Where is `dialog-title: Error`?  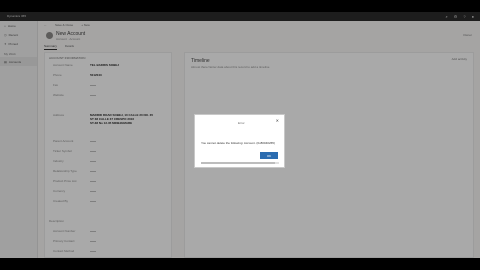
dialog-title: Error is located at coordinates (241, 123).